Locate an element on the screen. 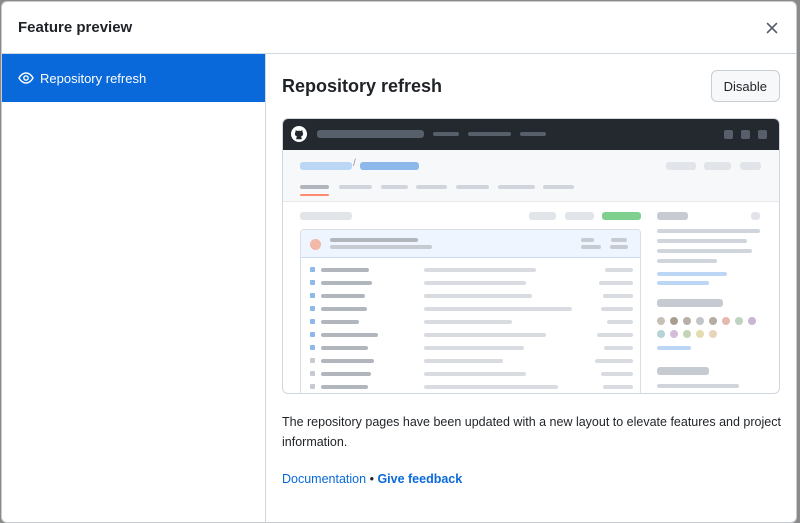  close-button is located at coordinates (772, 28).